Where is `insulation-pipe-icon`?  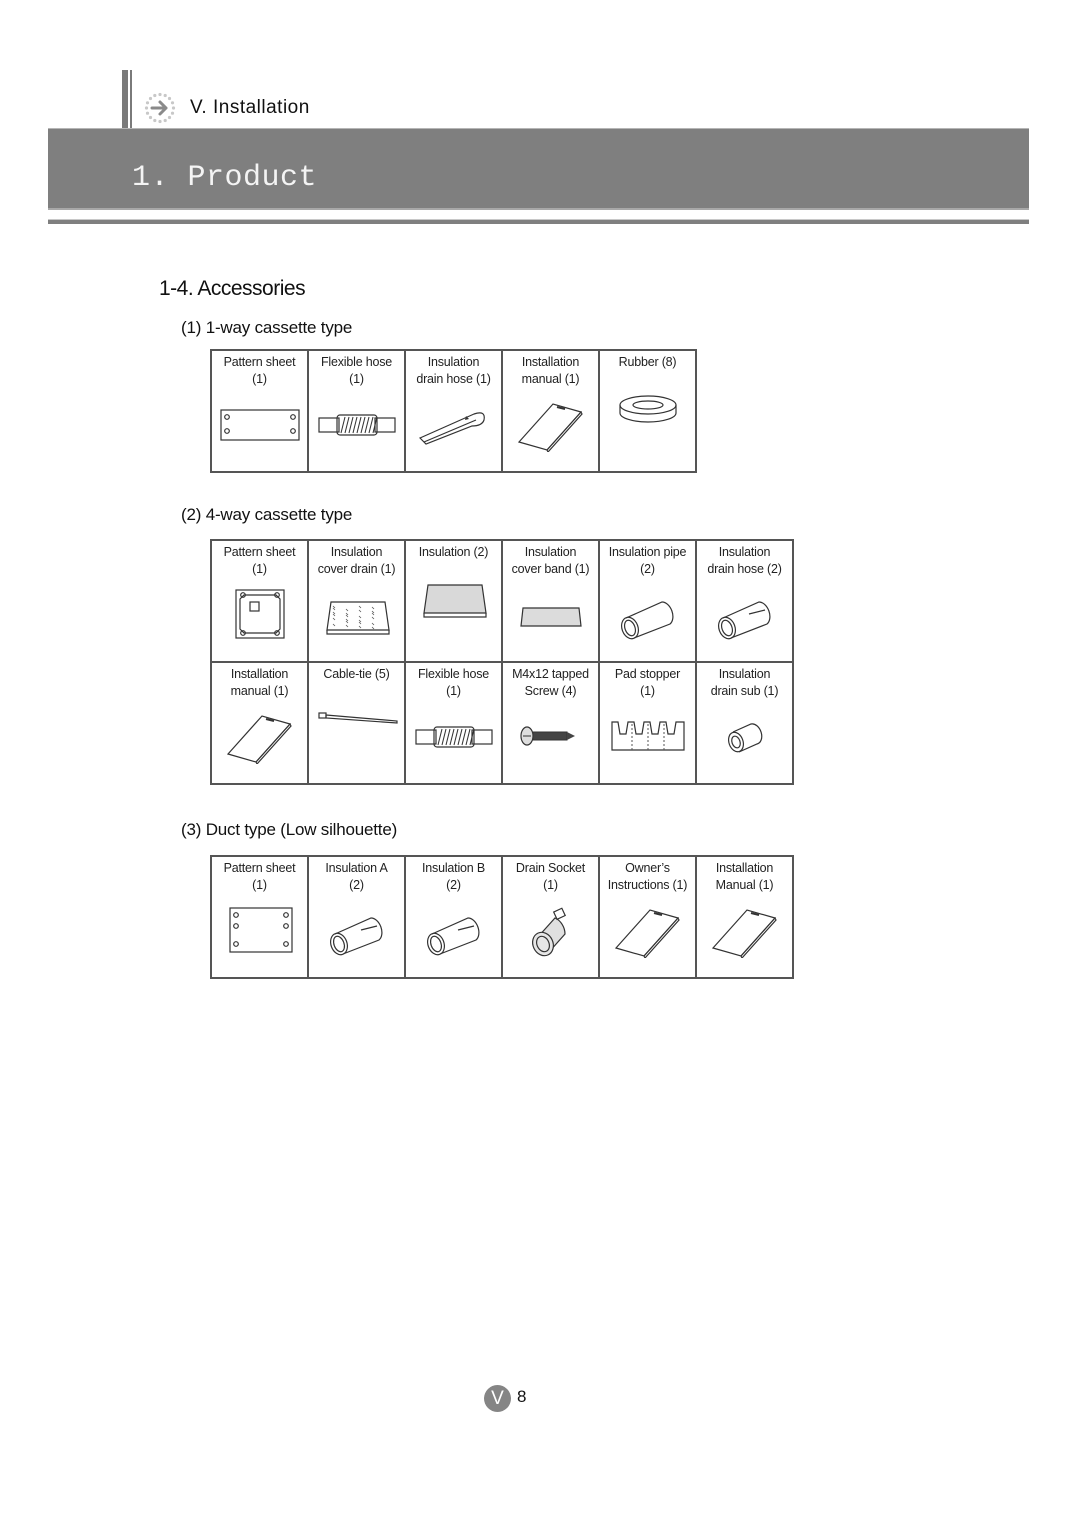 insulation-pipe-icon is located at coordinates (646, 620).